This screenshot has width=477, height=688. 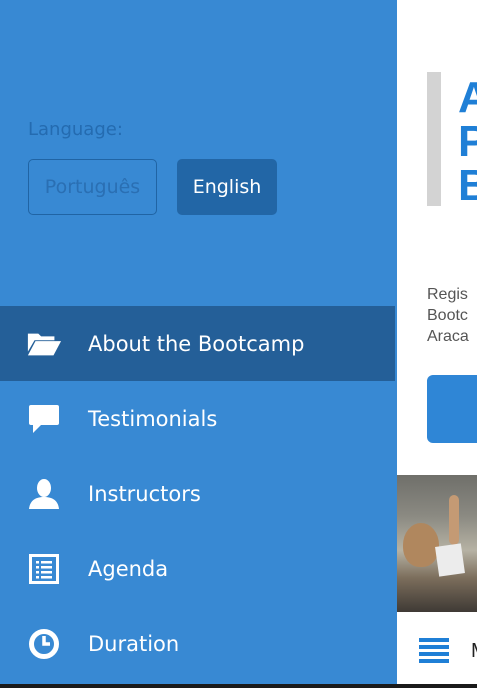 What do you see at coordinates (474, 651) in the screenshot?
I see `menu-label: M` at bounding box center [474, 651].